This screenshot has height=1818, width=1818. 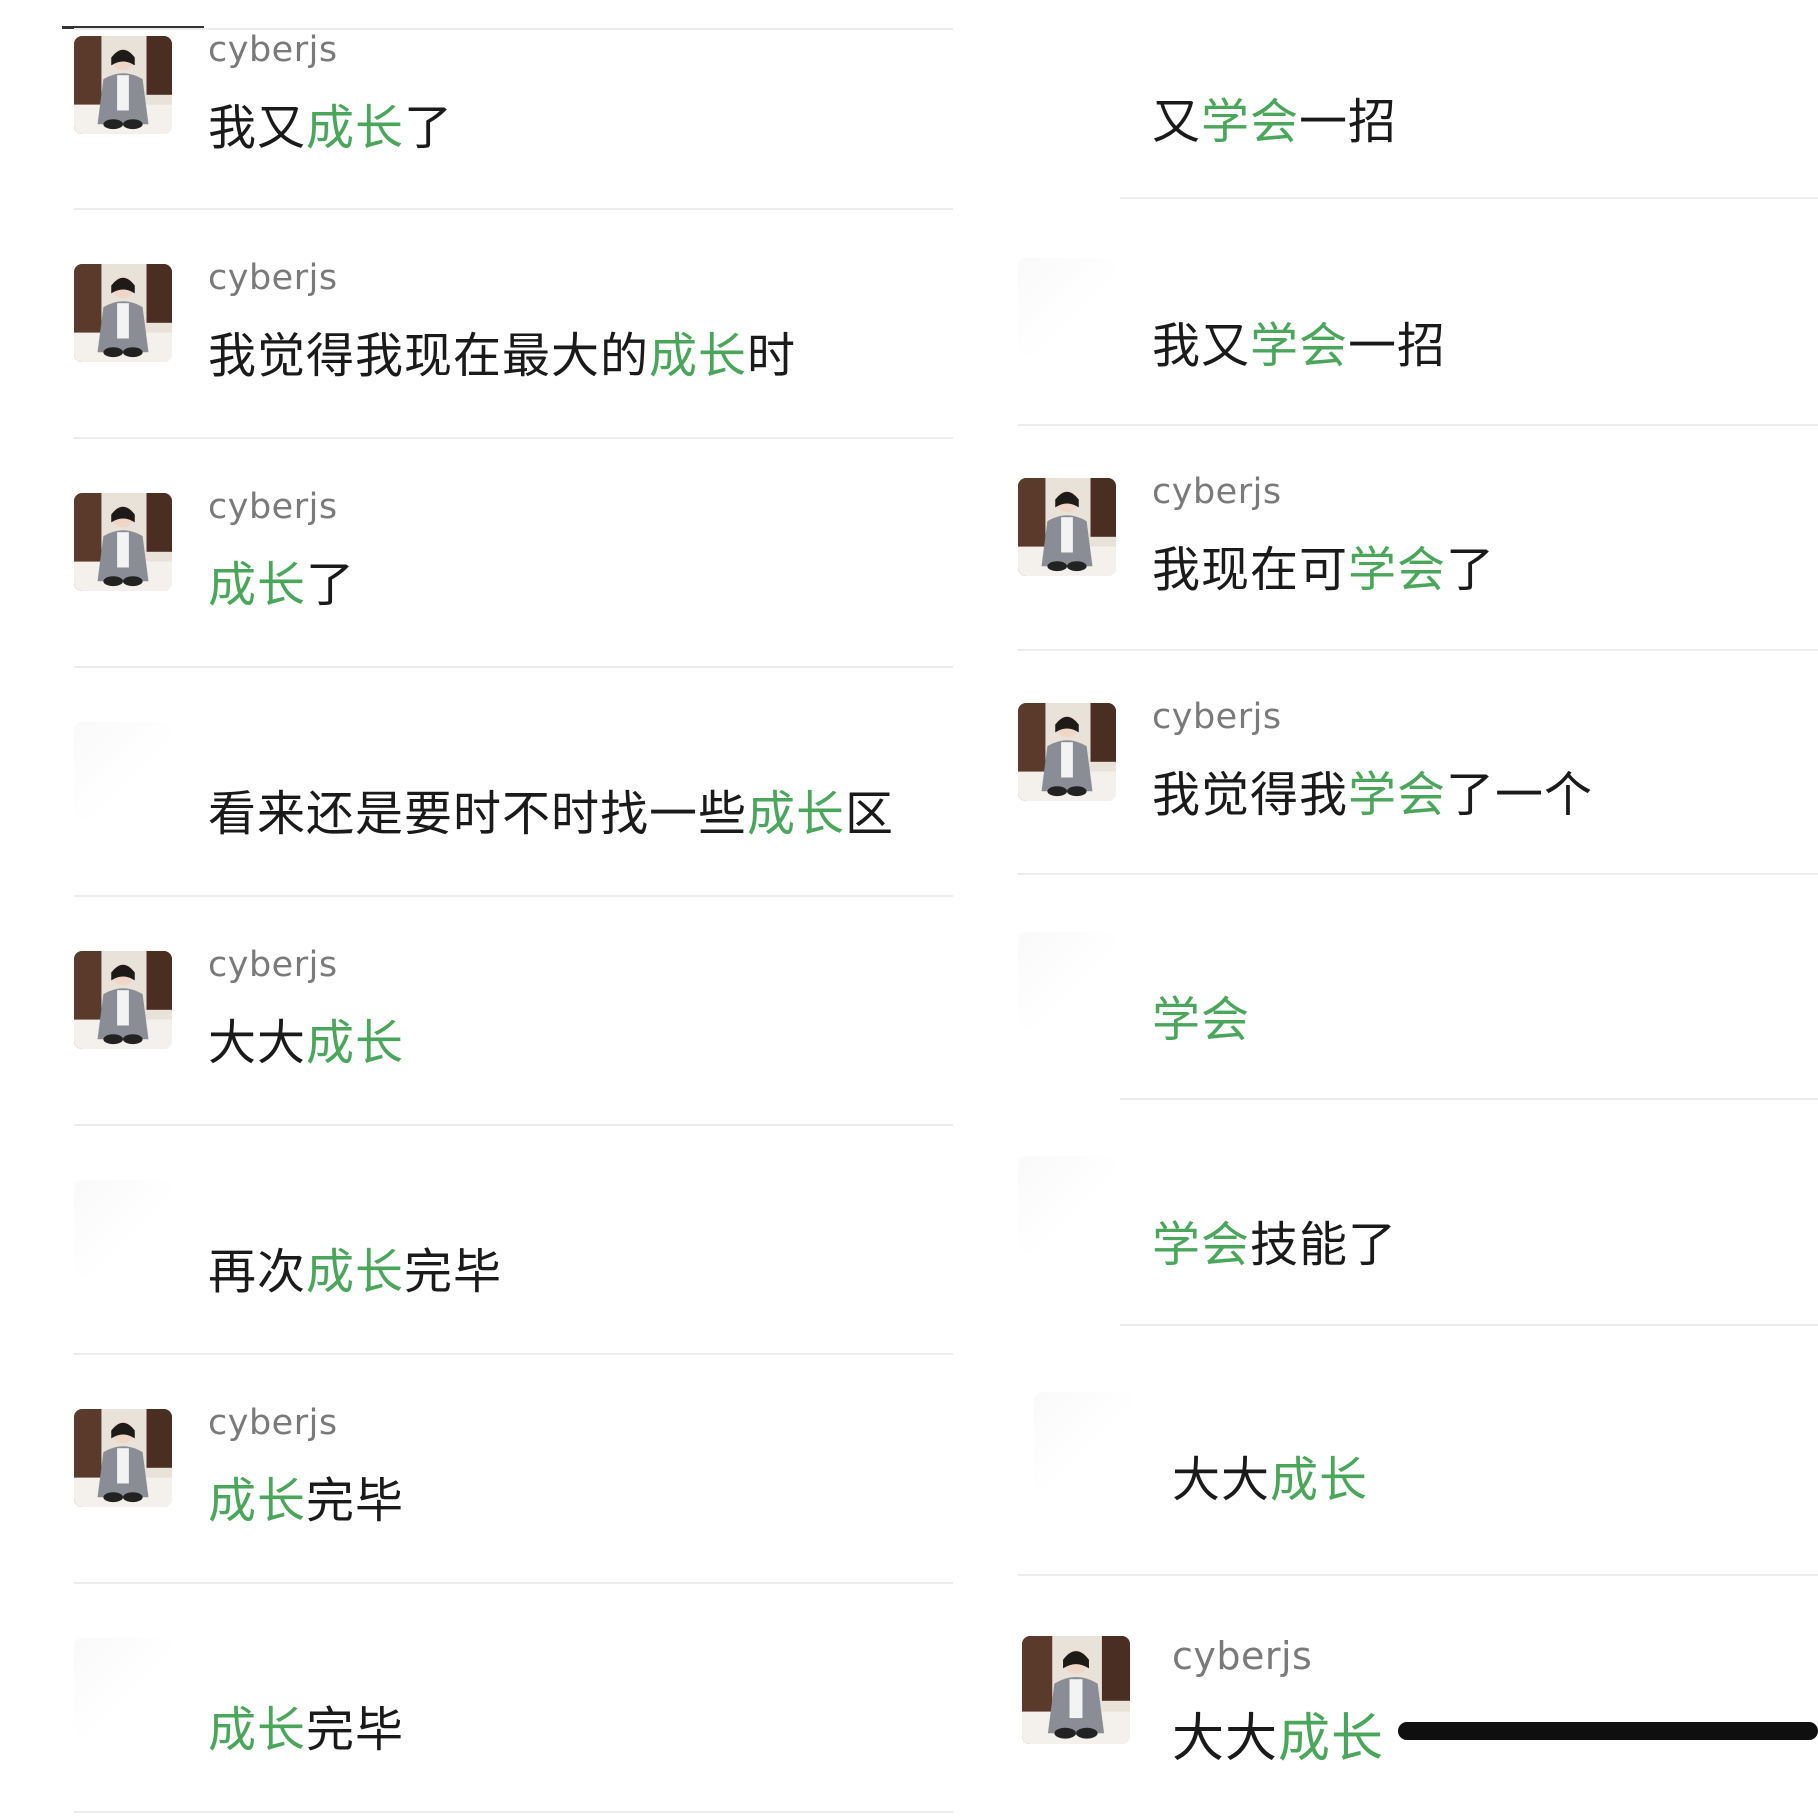 What do you see at coordinates (1250, 570) in the screenshot?
I see `message-segment: 我现在可` at bounding box center [1250, 570].